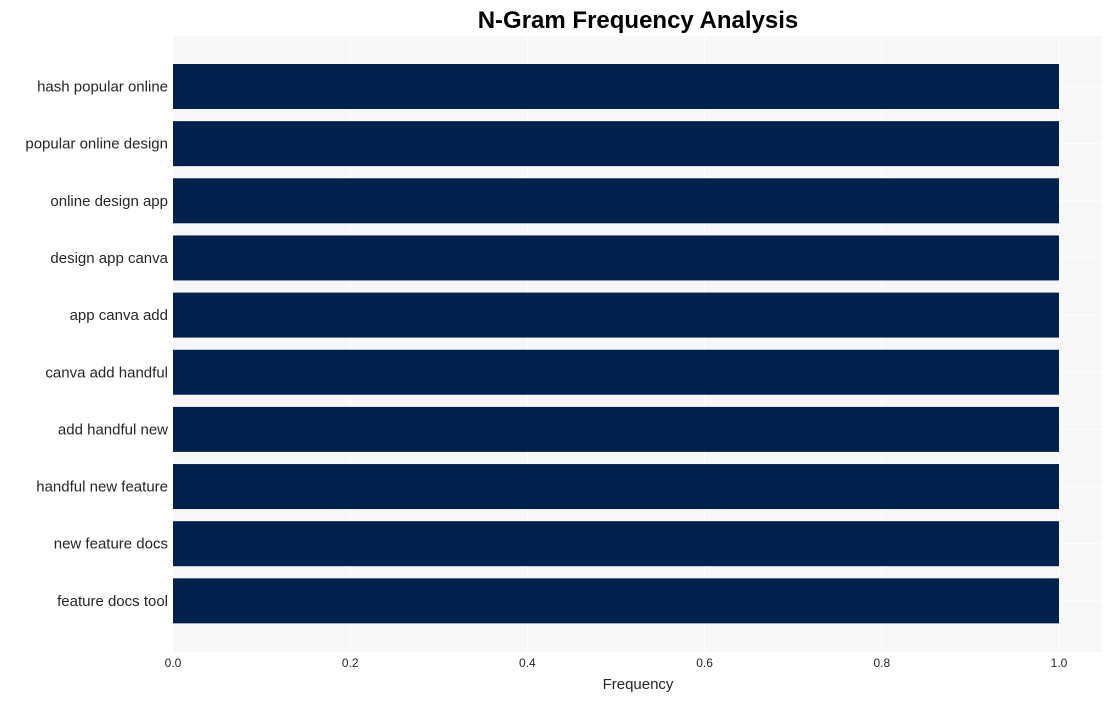 The image size is (1113, 701). Describe the element at coordinates (113, 429) in the screenshot. I see `y-tick-label: add handful new` at that location.